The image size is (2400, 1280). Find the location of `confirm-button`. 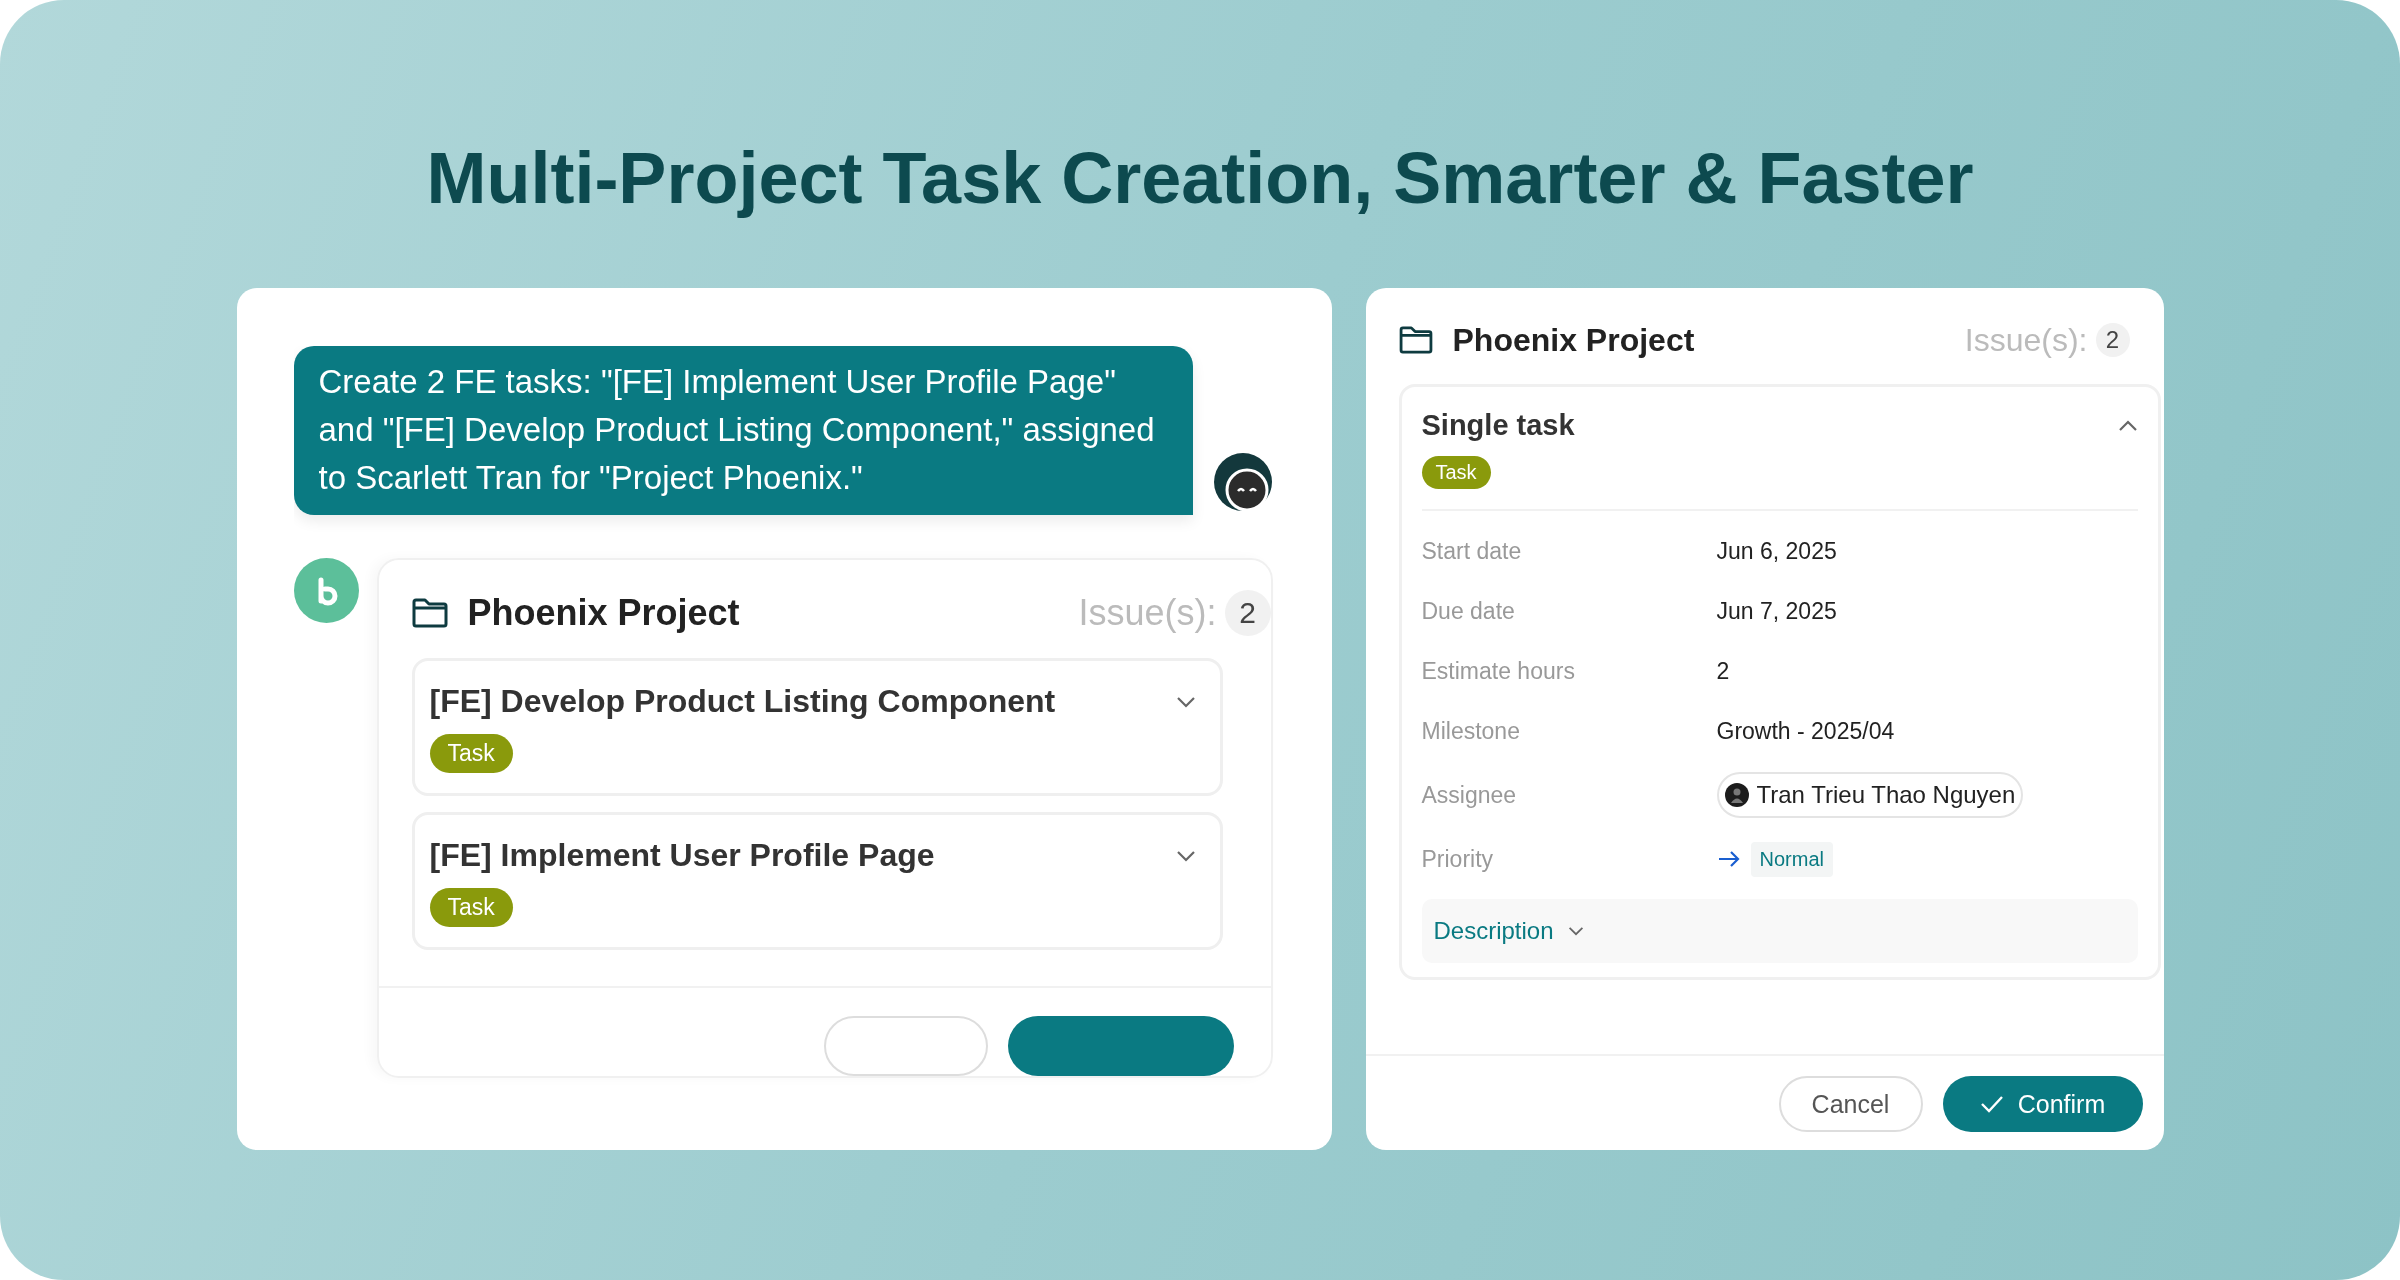

confirm-button is located at coordinates (1120, 1046).